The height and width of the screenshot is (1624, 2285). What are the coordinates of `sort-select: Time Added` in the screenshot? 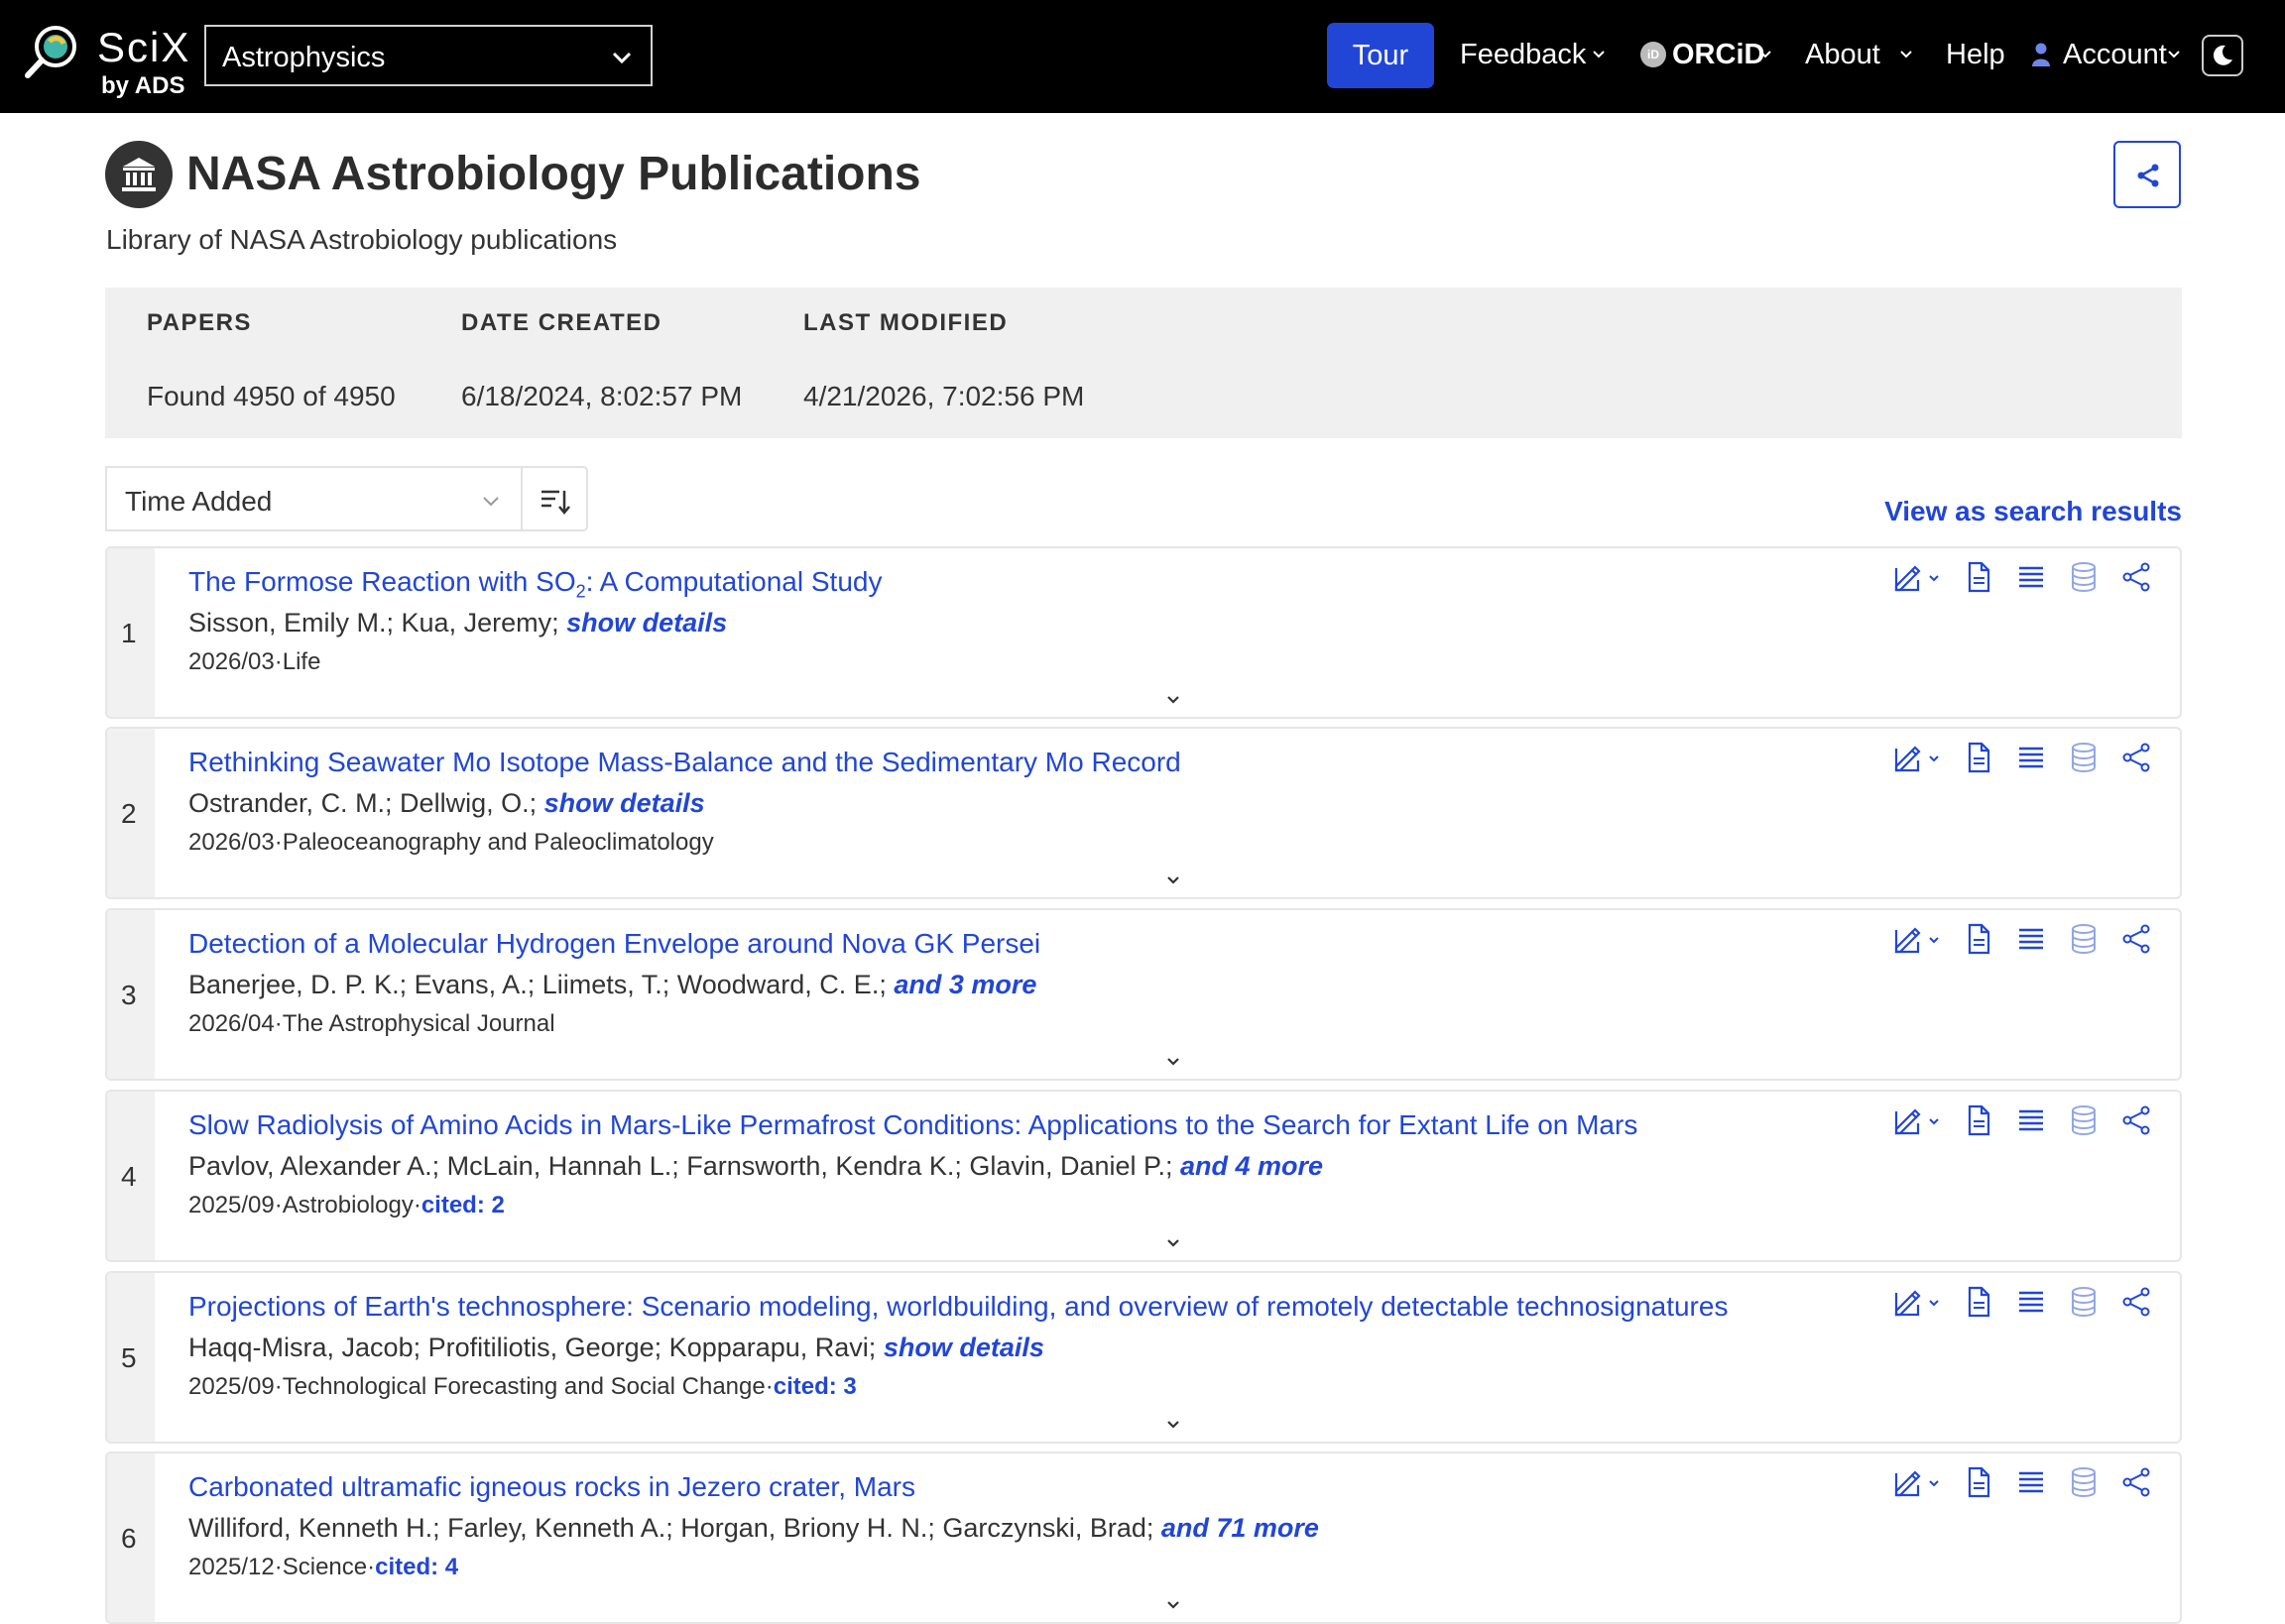 It's located at (313, 498).